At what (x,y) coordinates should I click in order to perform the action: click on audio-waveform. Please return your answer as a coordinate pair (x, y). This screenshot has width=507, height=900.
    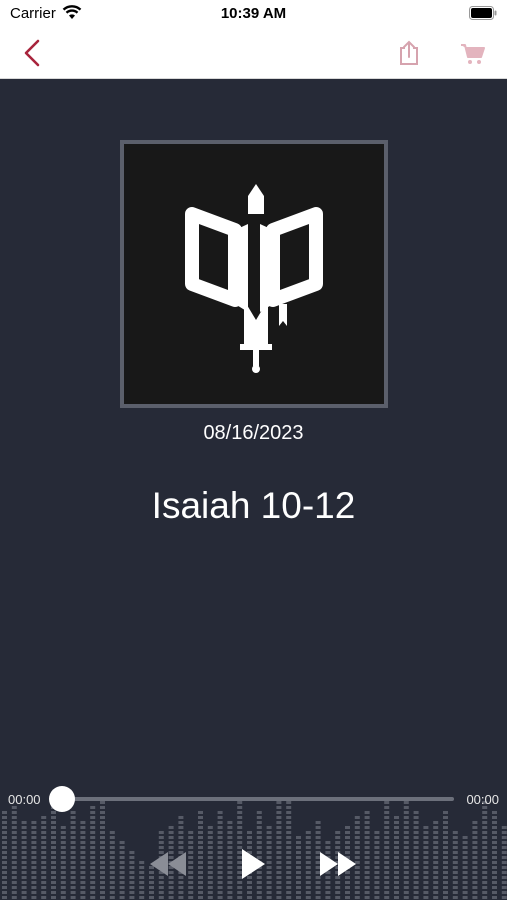
    Looking at the image, I should click on (254, 850).